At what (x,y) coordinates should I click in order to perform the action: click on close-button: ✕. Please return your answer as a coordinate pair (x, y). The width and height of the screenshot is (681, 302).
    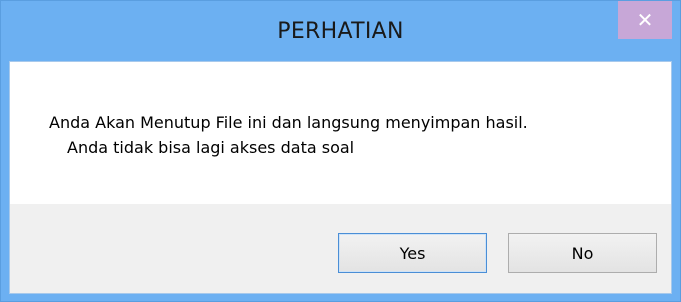
    Looking at the image, I should click on (645, 20).